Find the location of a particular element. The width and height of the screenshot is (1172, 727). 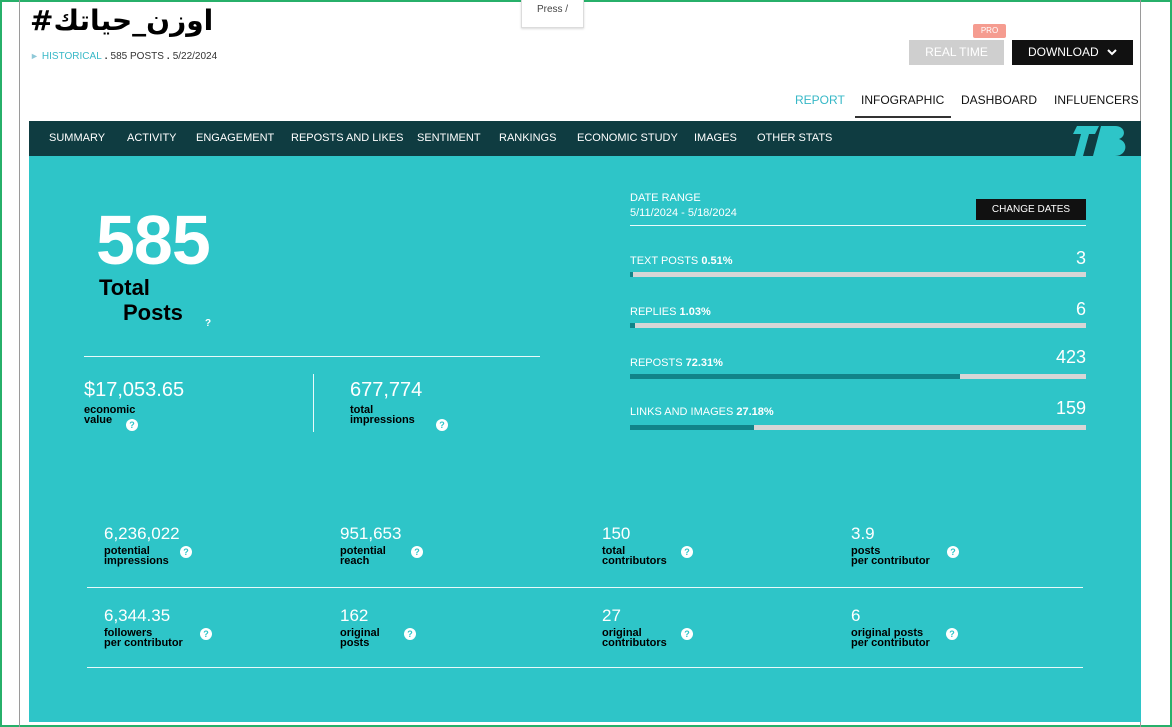

historical-link: HISTORICAL is located at coordinates (72, 56).